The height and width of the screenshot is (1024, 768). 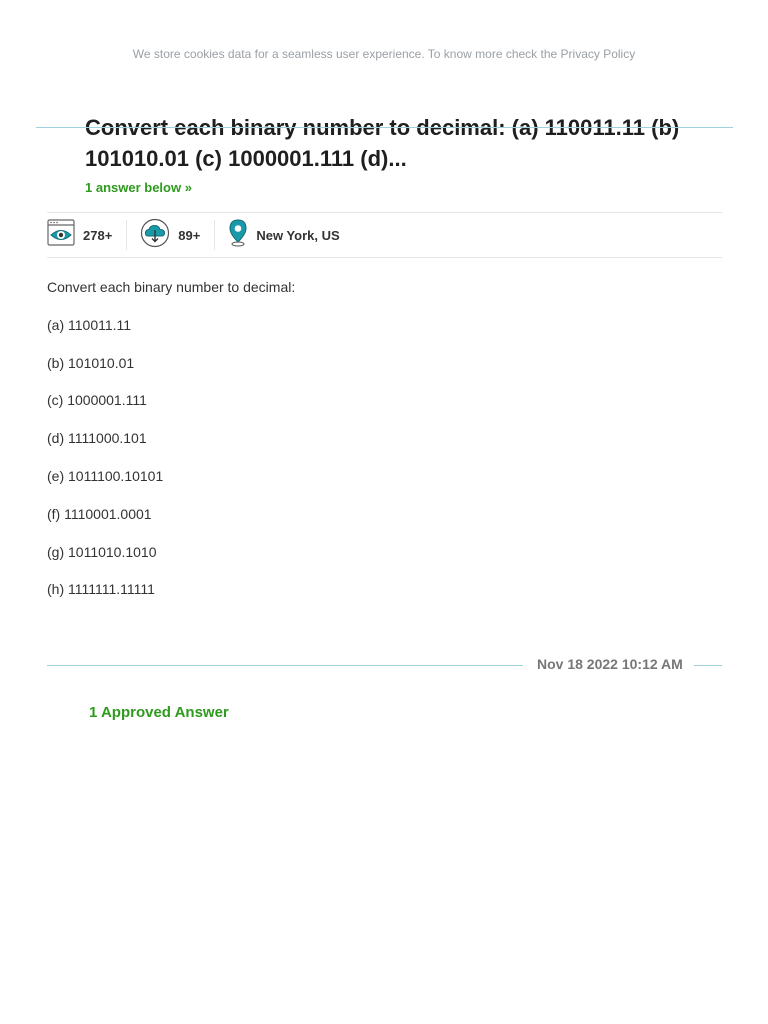 I want to click on question-item: (c) 1000001.111, so click(x=97, y=400).